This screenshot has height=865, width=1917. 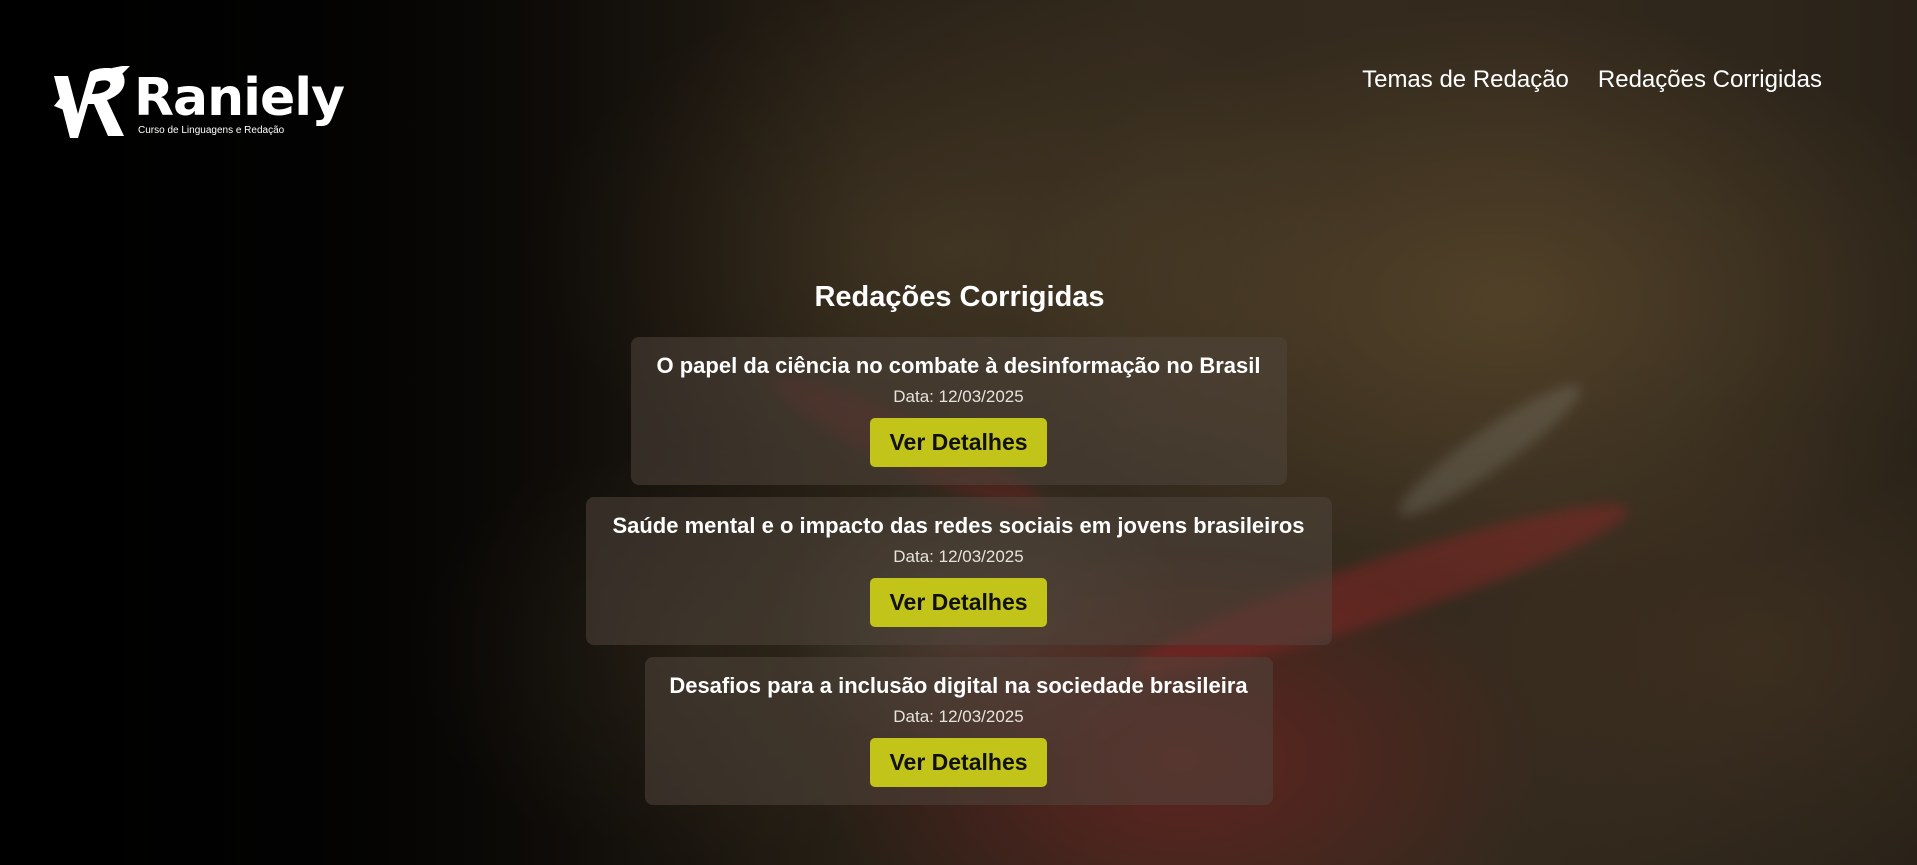 I want to click on vr-monogram-icon, so click(x=92, y=102).